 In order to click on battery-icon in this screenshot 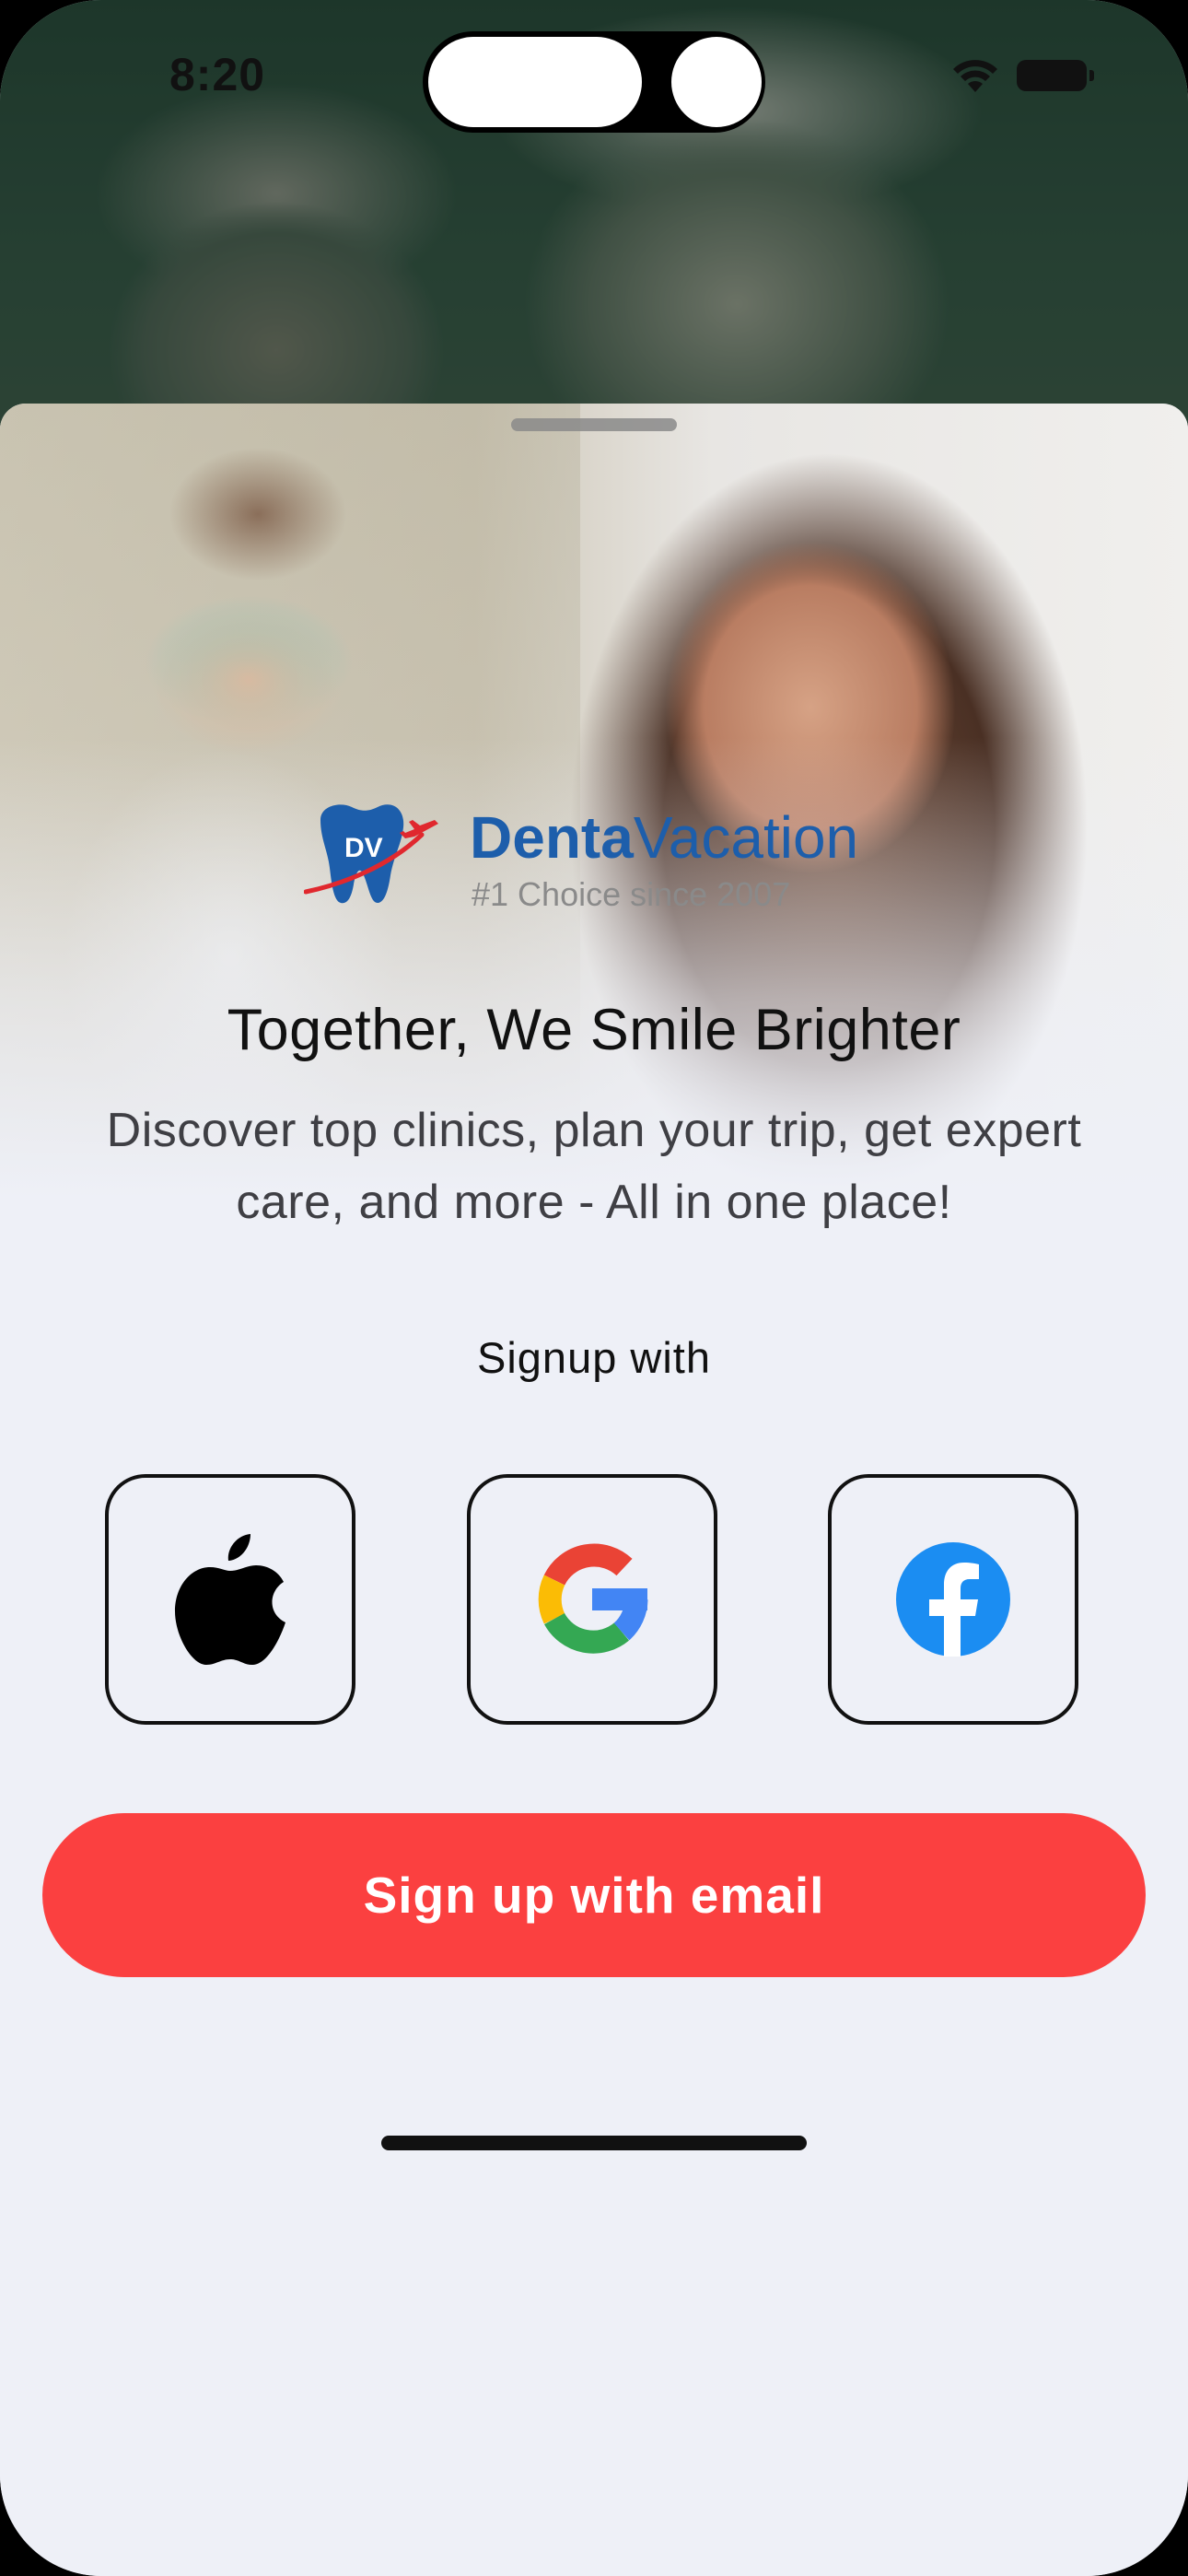, I will do `click(1055, 75)`.